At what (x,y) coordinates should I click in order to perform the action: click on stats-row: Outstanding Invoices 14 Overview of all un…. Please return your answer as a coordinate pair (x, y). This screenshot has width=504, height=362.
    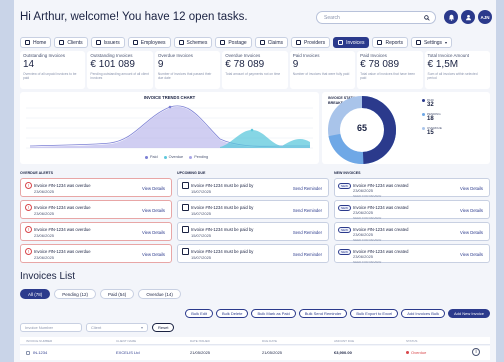
    Looking at the image, I should click on (255, 70).